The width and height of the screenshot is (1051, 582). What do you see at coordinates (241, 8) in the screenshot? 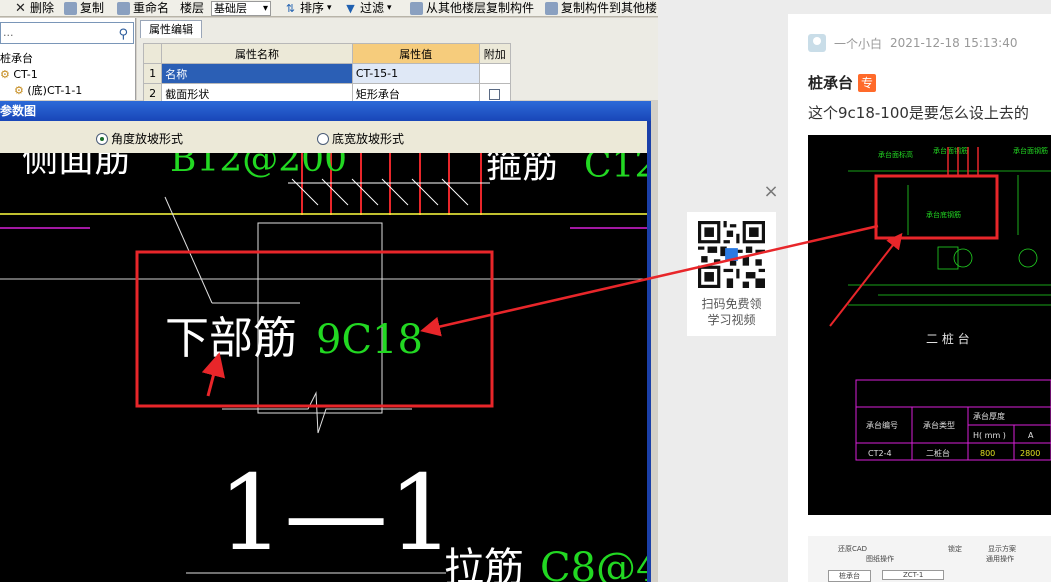
I see `floor-select: 基础层` at bounding box center [241, 8].